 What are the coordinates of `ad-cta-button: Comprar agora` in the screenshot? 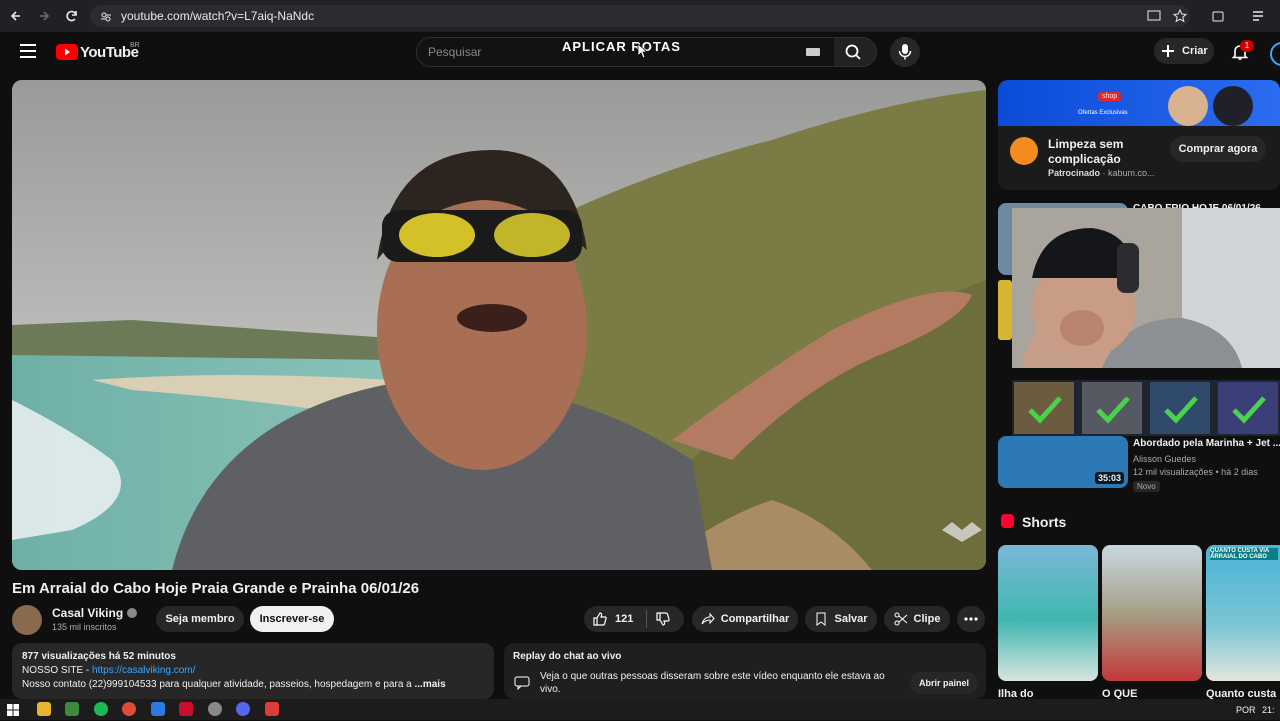 It's located at (1218, 149).